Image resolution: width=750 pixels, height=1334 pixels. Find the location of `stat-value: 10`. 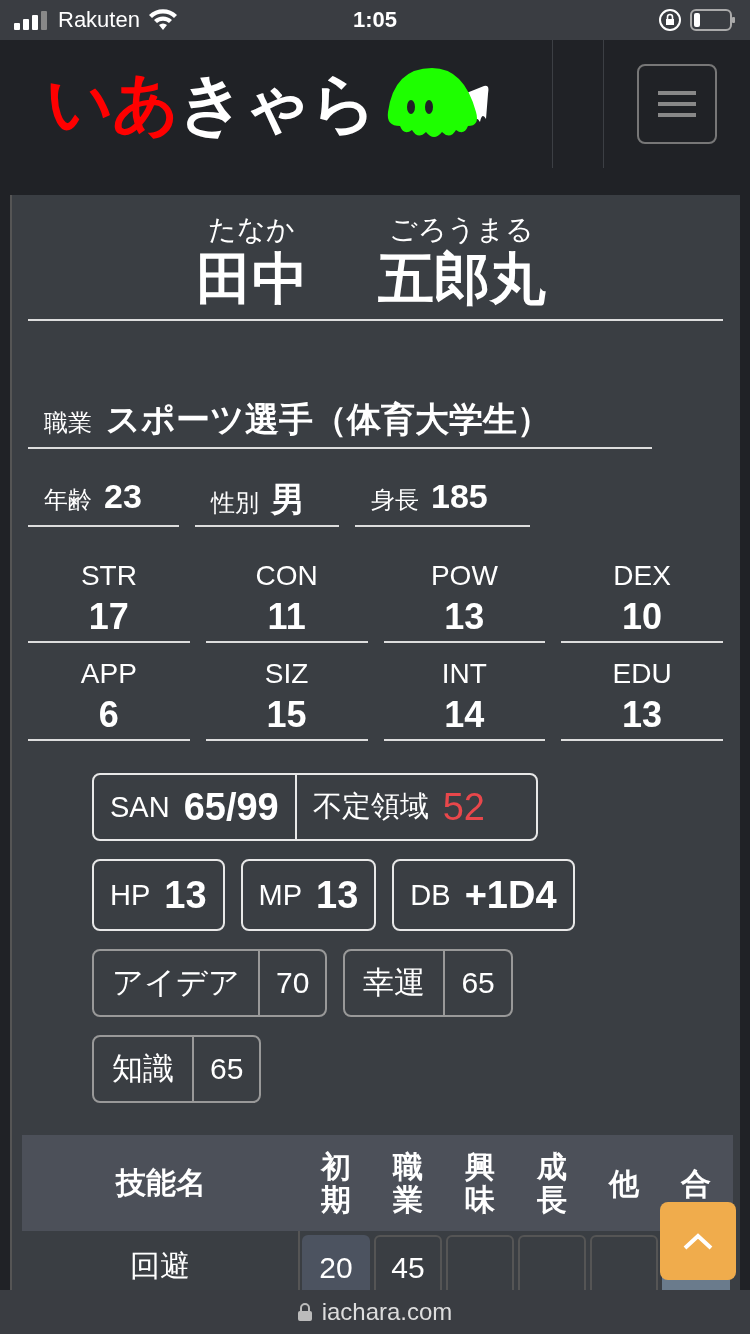

stat-value: 10 is located at coordinates (642, 617).